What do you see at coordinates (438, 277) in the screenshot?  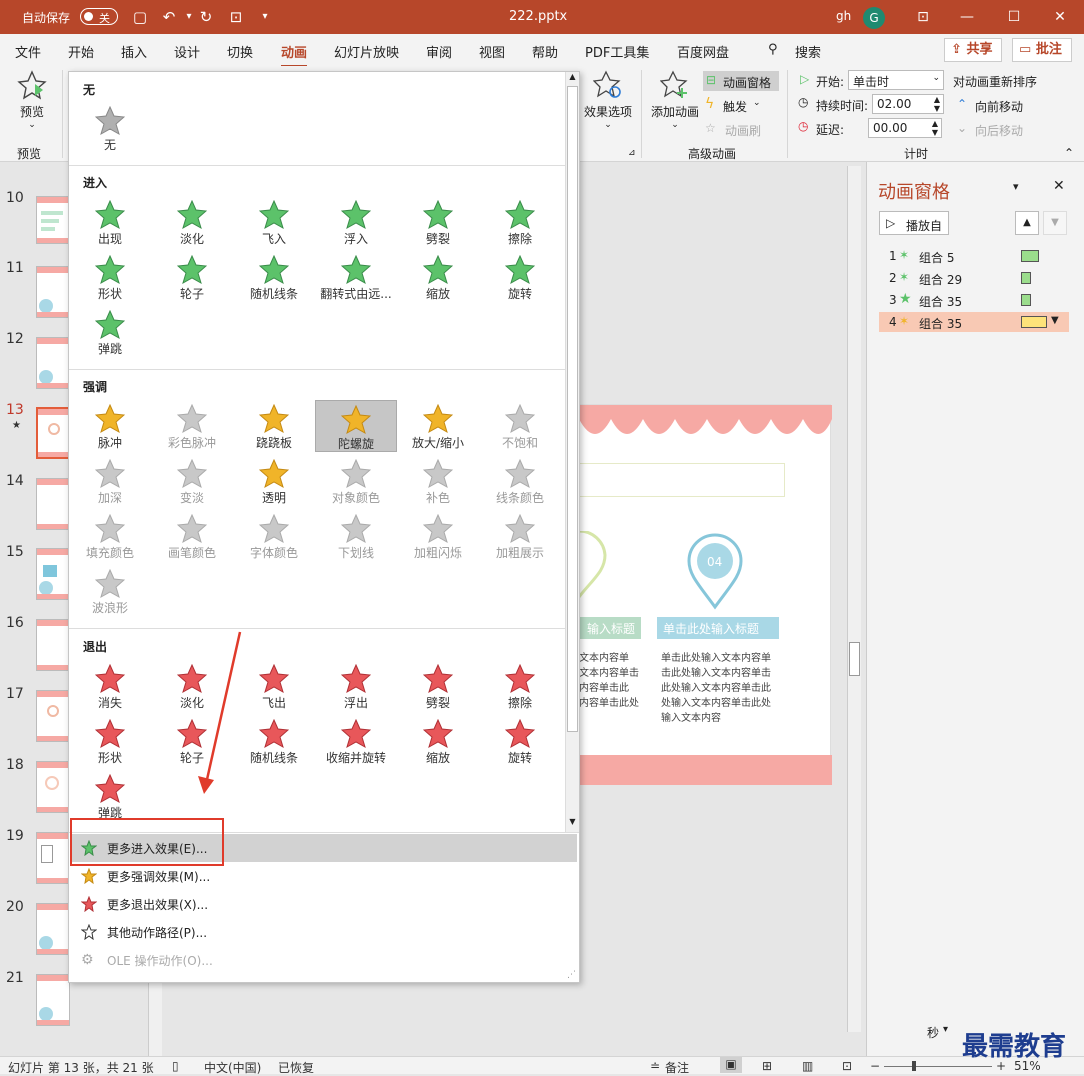 I see `entrance-effect: 缩放` at bounding box center [438, 277].